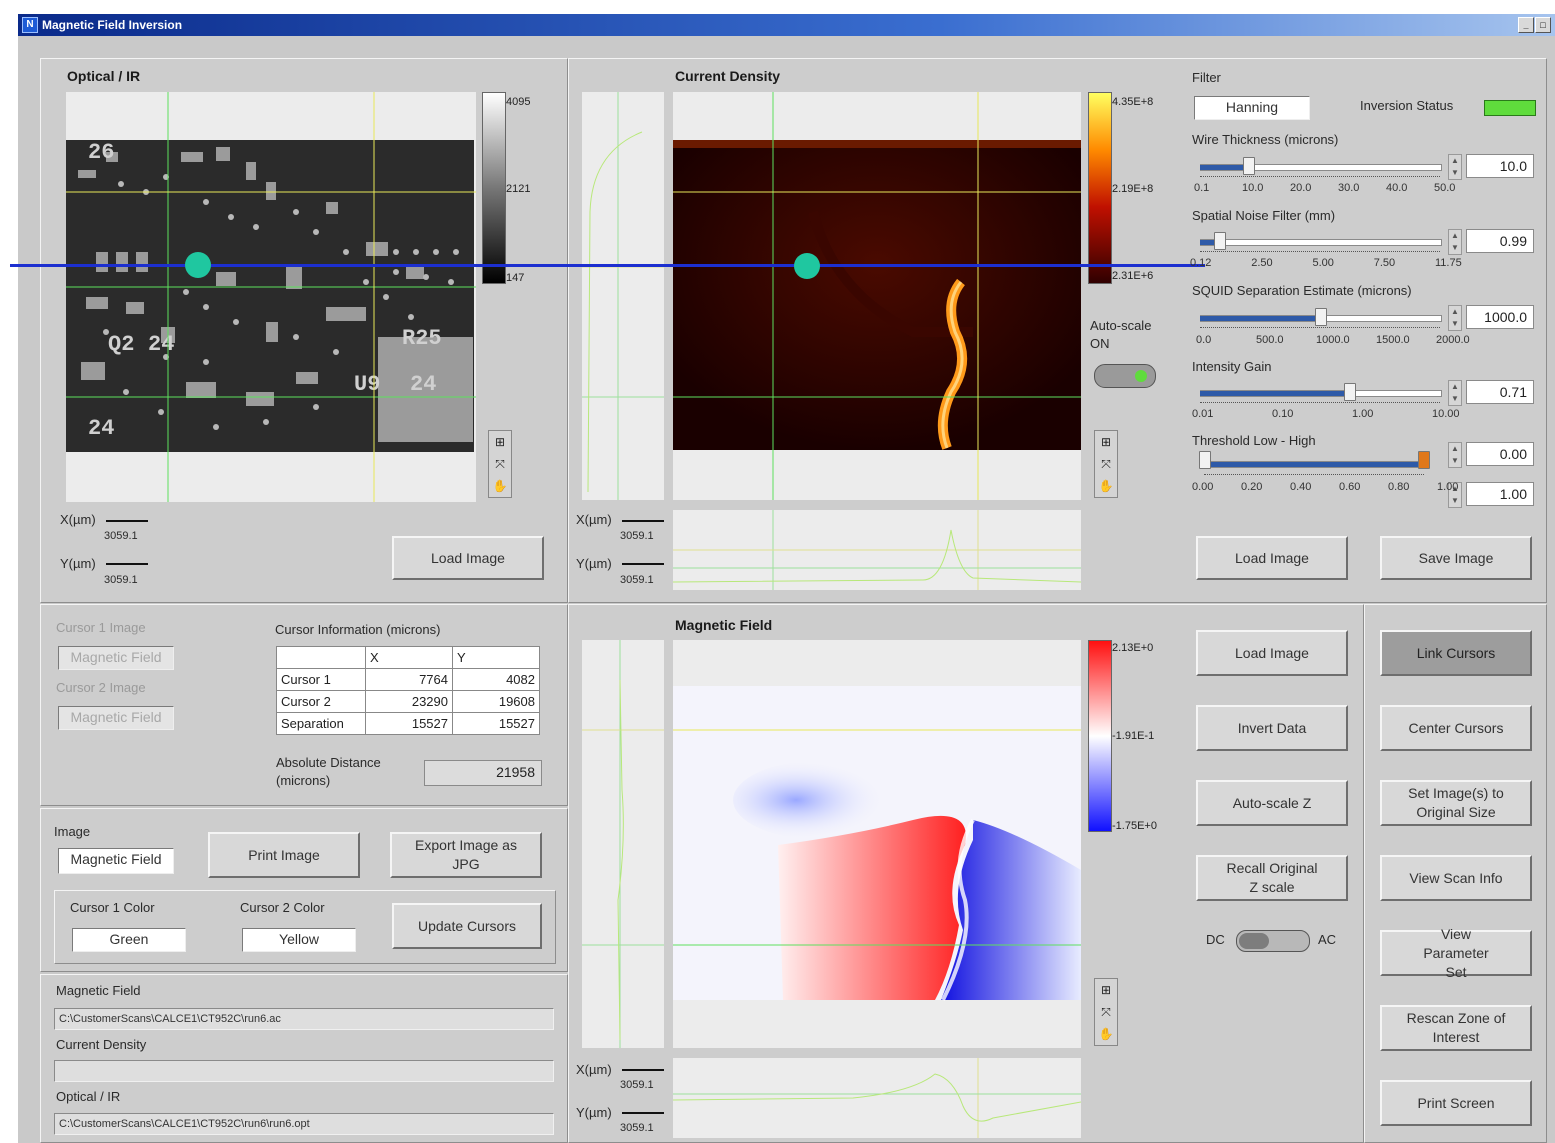  Describe the element at coordinates (321, 657) in the screenshot. I see `table-header` at that location.